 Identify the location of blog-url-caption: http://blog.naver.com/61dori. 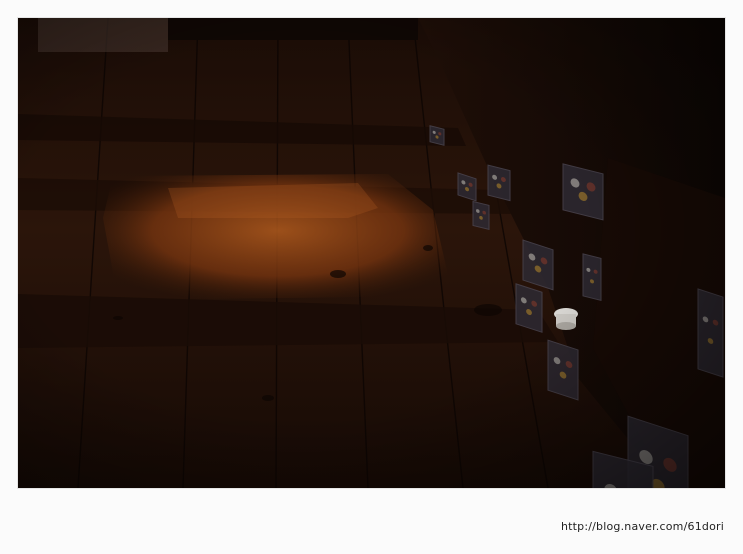
(642, 526).